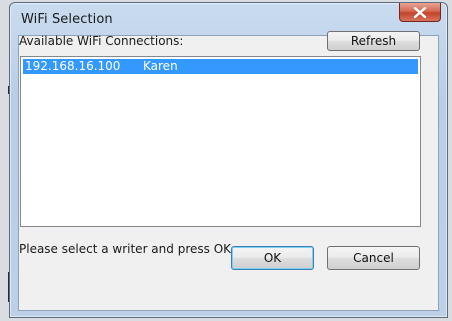  I want to click on close-icon, so click(420, 12).